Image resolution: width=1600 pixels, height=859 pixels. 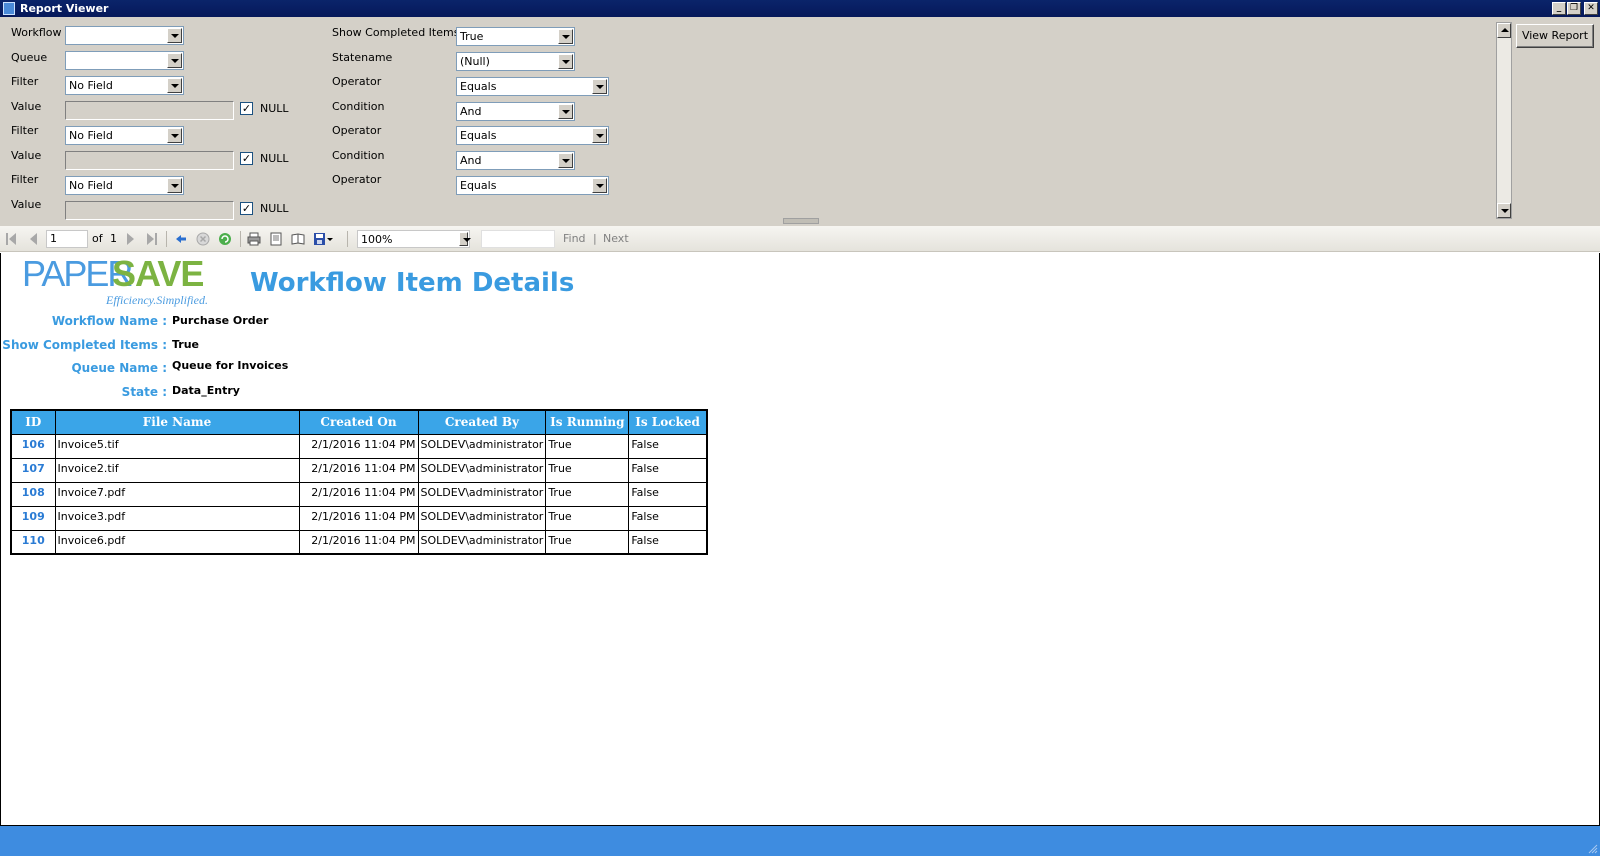 What do you see at coordinates (33, 542) in the screenshot?
I see `item-id-link: 110` at bounding box center [33, 542].